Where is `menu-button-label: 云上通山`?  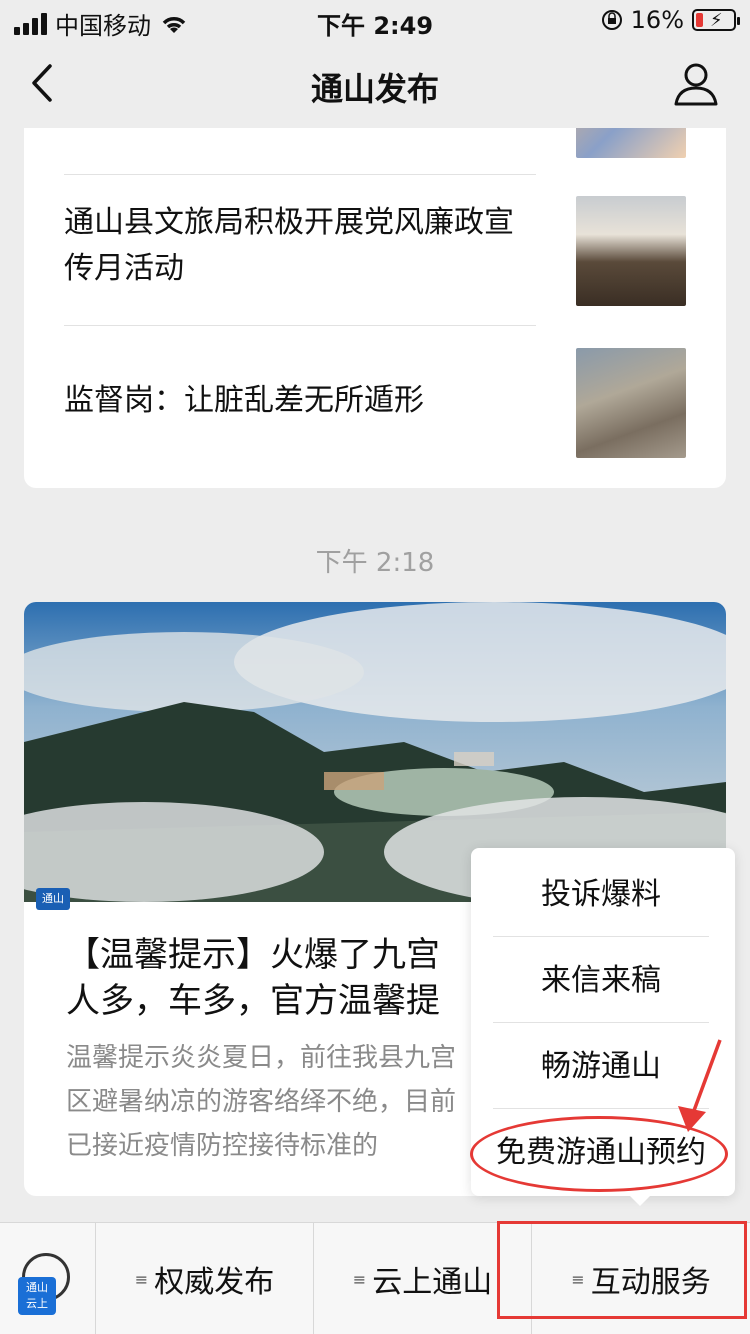 menu-button-label: 云上通山 is located at coordinates (432, 1282).